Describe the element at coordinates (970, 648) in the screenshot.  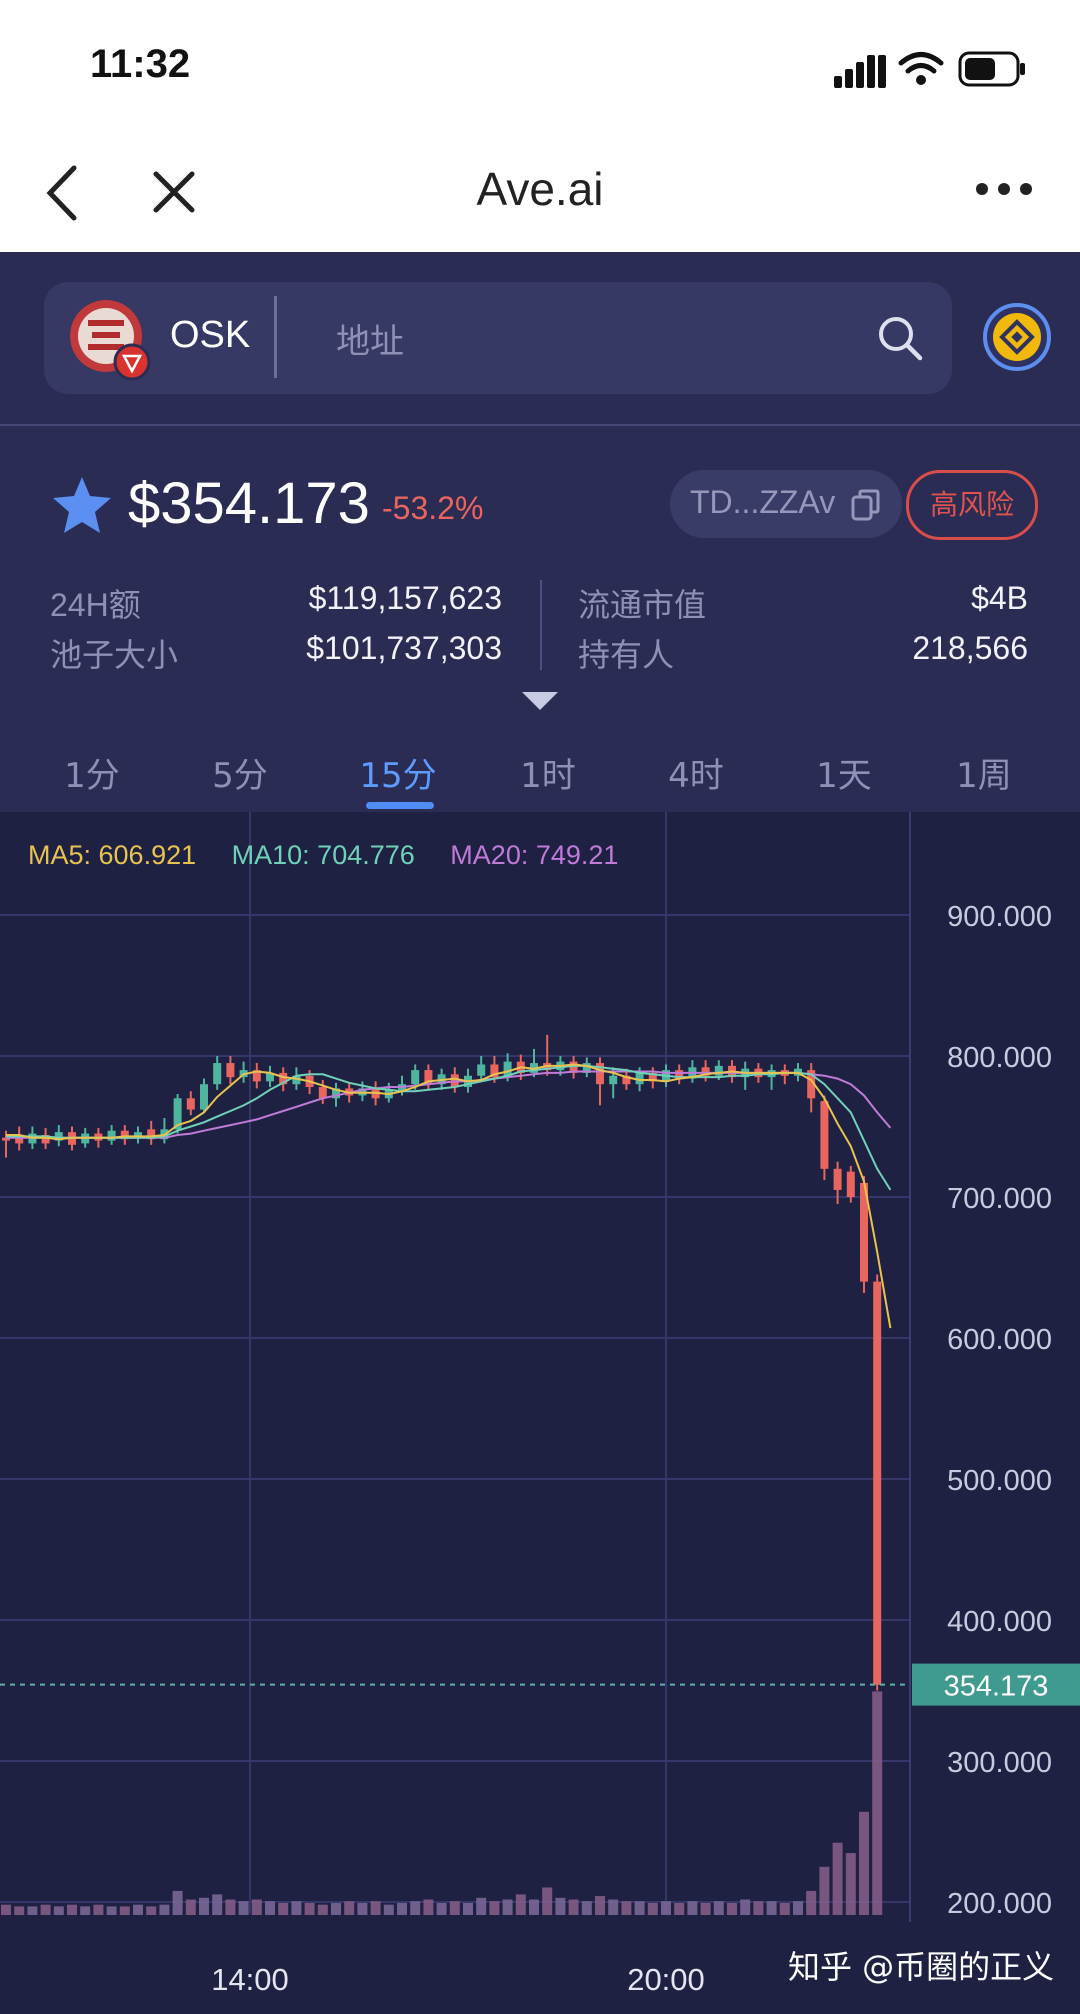
I see `holders-value: 218,566` at that location.